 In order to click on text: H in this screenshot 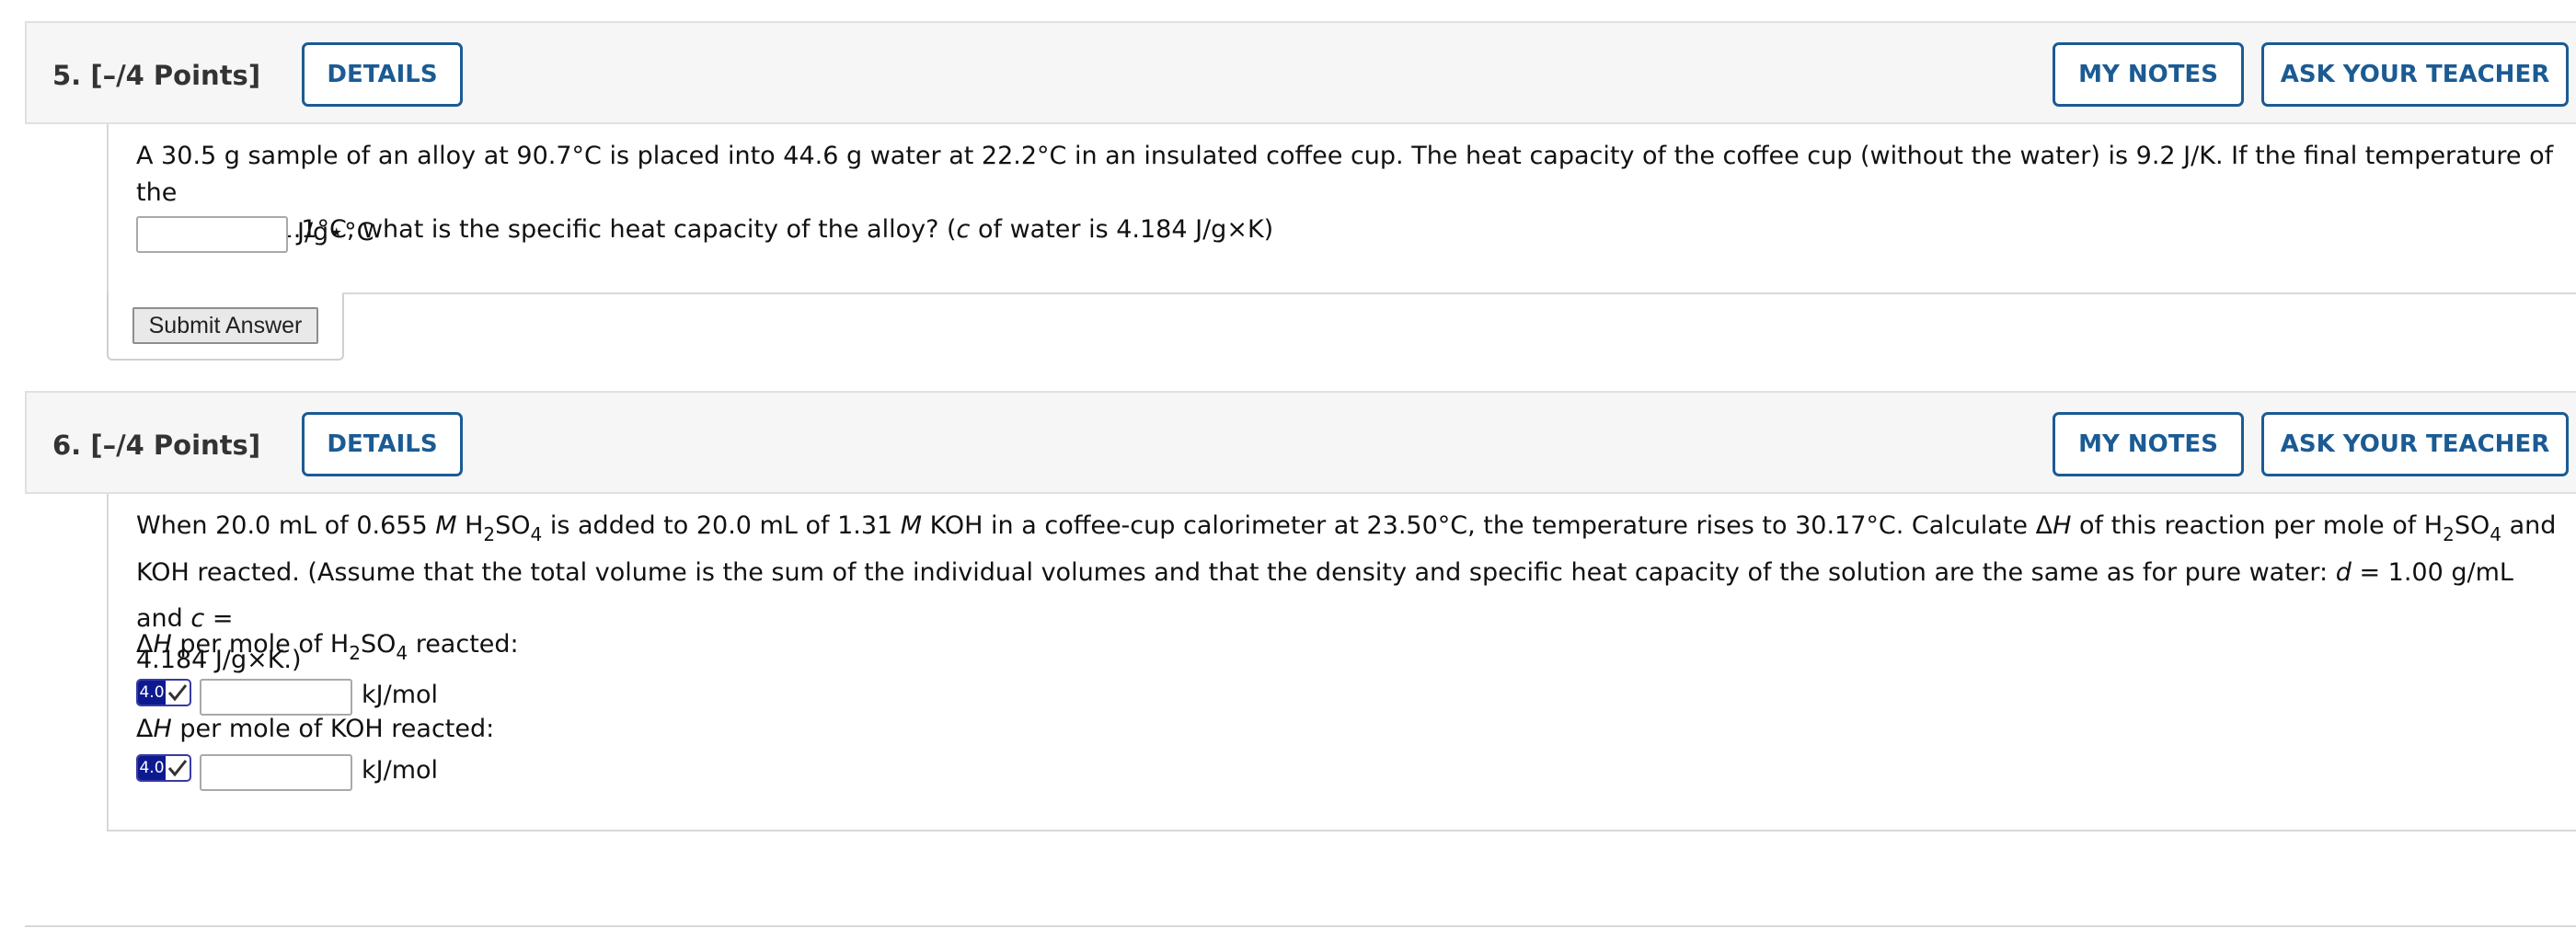, I will do `click(470, 525)`.